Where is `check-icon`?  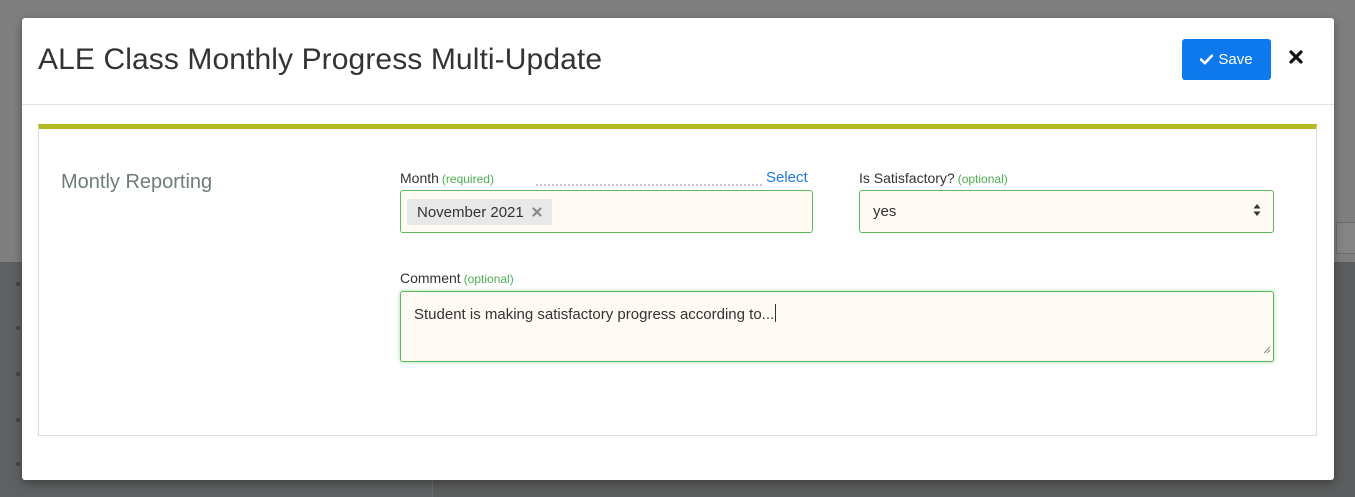
check-icon is located at coordinates (1207, 59).